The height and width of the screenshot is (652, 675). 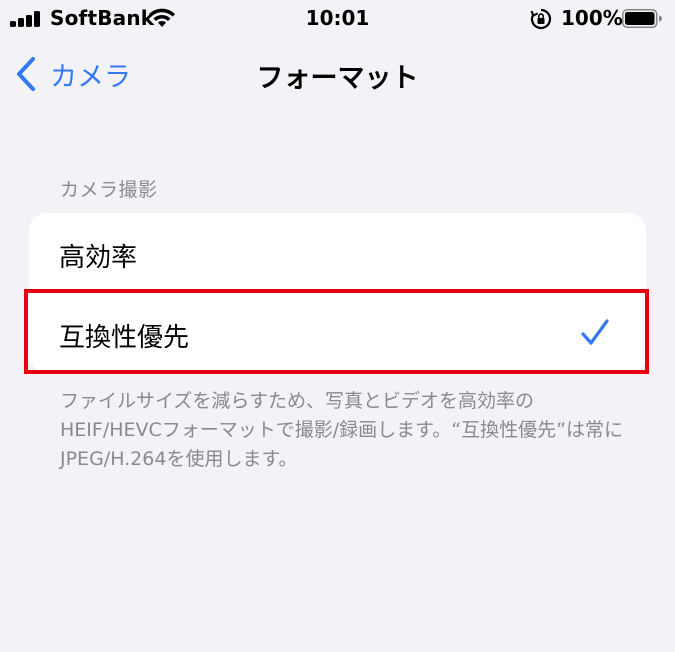 What do you see at coordinates (124, 338) in the screenshot?
I see `option-label: 互換性優先` at bounding box center [124, 338].